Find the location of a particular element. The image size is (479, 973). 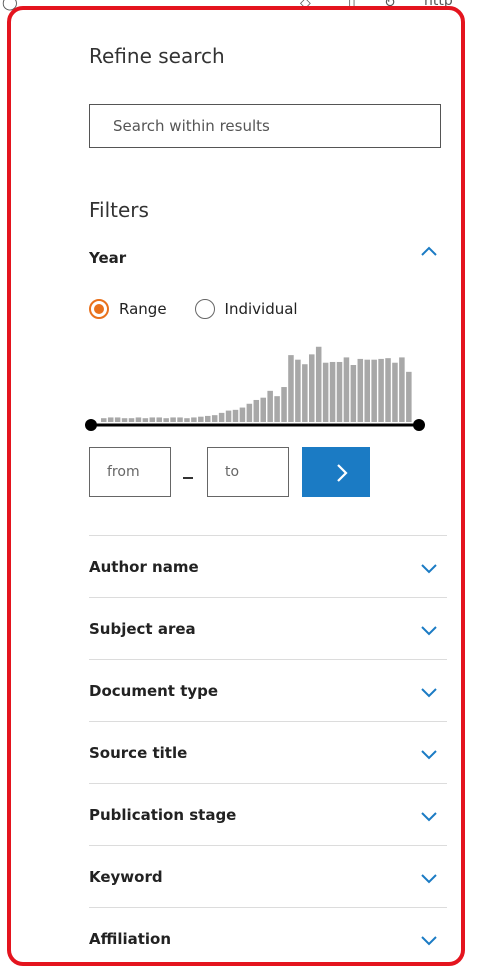

filter-source-title: Source title is located at coordinates (268, 752).